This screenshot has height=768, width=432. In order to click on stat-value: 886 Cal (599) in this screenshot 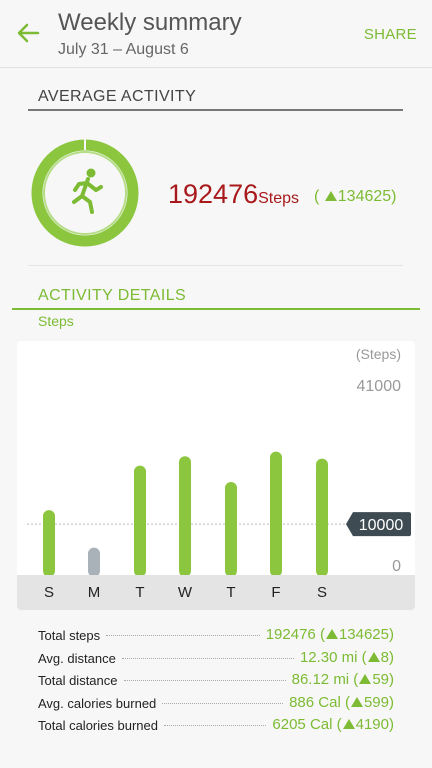, I will do `click(341, 702)`.